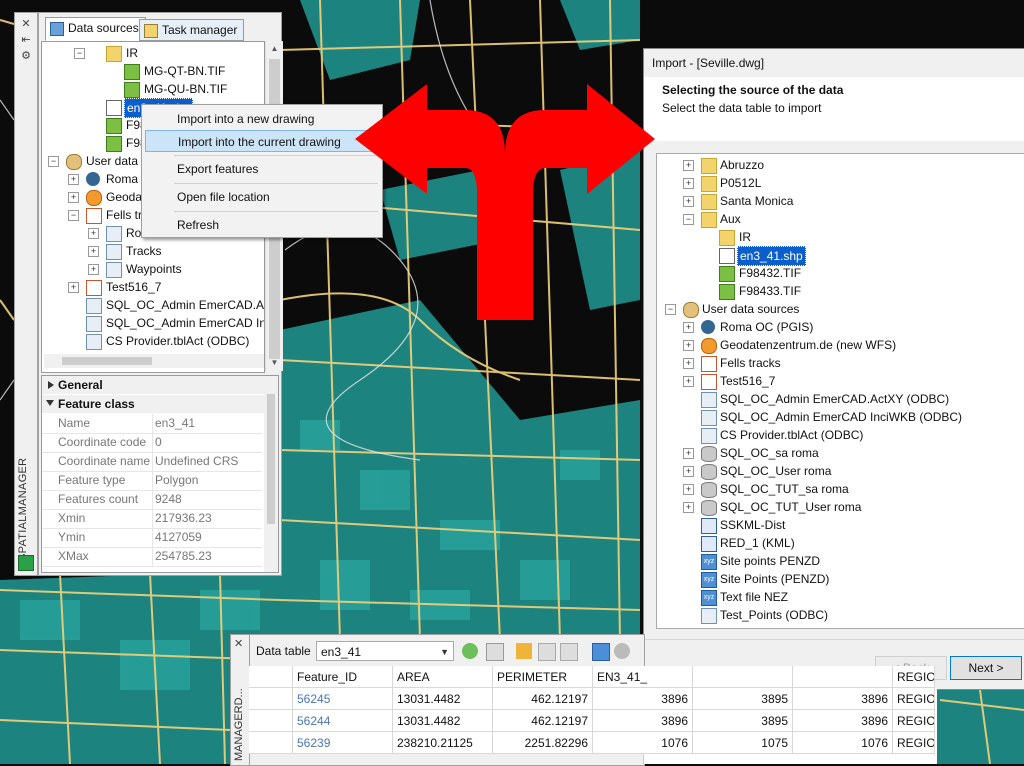 The width and height of the screenshot is (1024, 766). Describe the element at coordinates (152, 519) in the screenshot. I see `property-row: Xmin 217936.23` at that location.